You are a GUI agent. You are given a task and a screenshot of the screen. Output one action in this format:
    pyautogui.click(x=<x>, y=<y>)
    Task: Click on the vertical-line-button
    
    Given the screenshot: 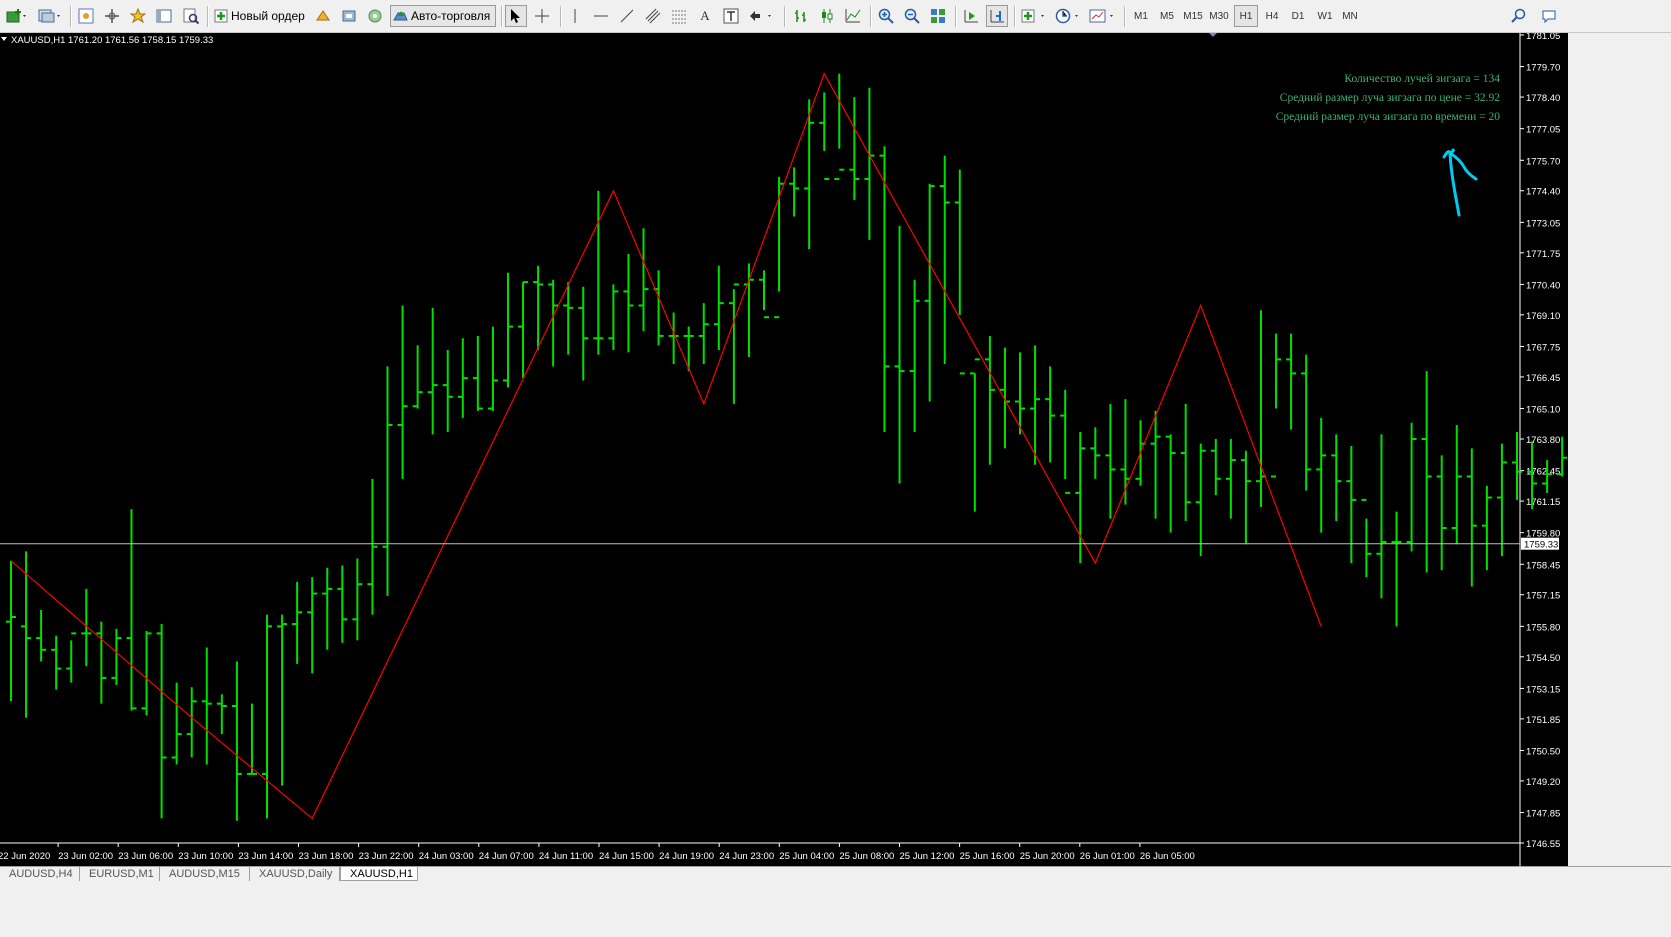 What is the action you would take?
    pyautogui.click(x=575, y=16)
    